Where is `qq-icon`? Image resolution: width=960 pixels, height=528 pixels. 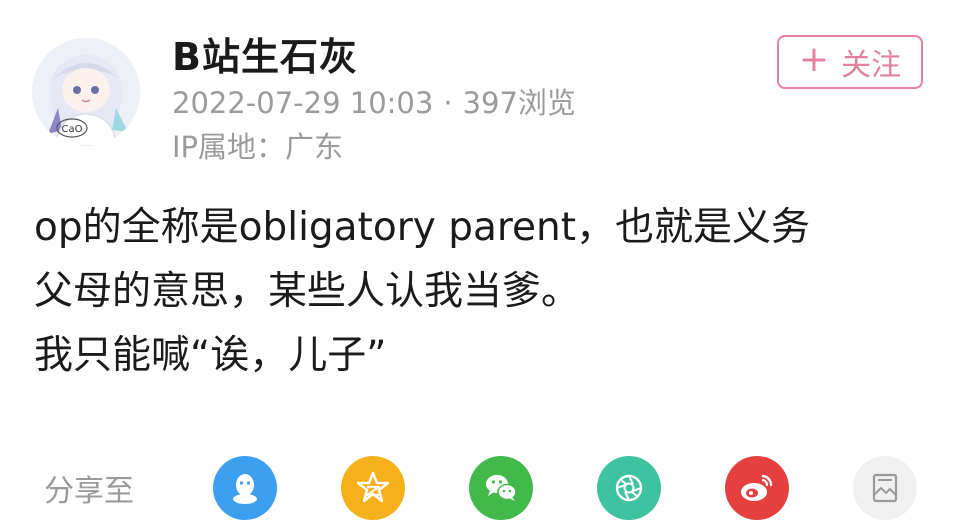
qq-icon is located at coordinates (245, 489).